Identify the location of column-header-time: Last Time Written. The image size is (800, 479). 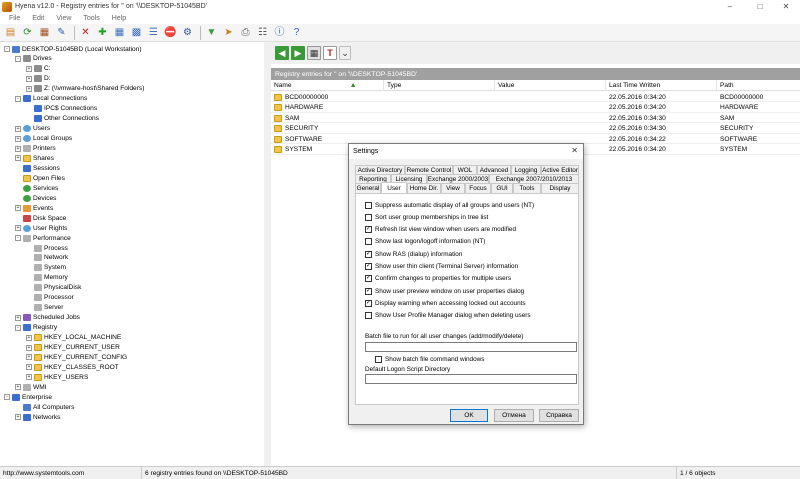
(661, 85).